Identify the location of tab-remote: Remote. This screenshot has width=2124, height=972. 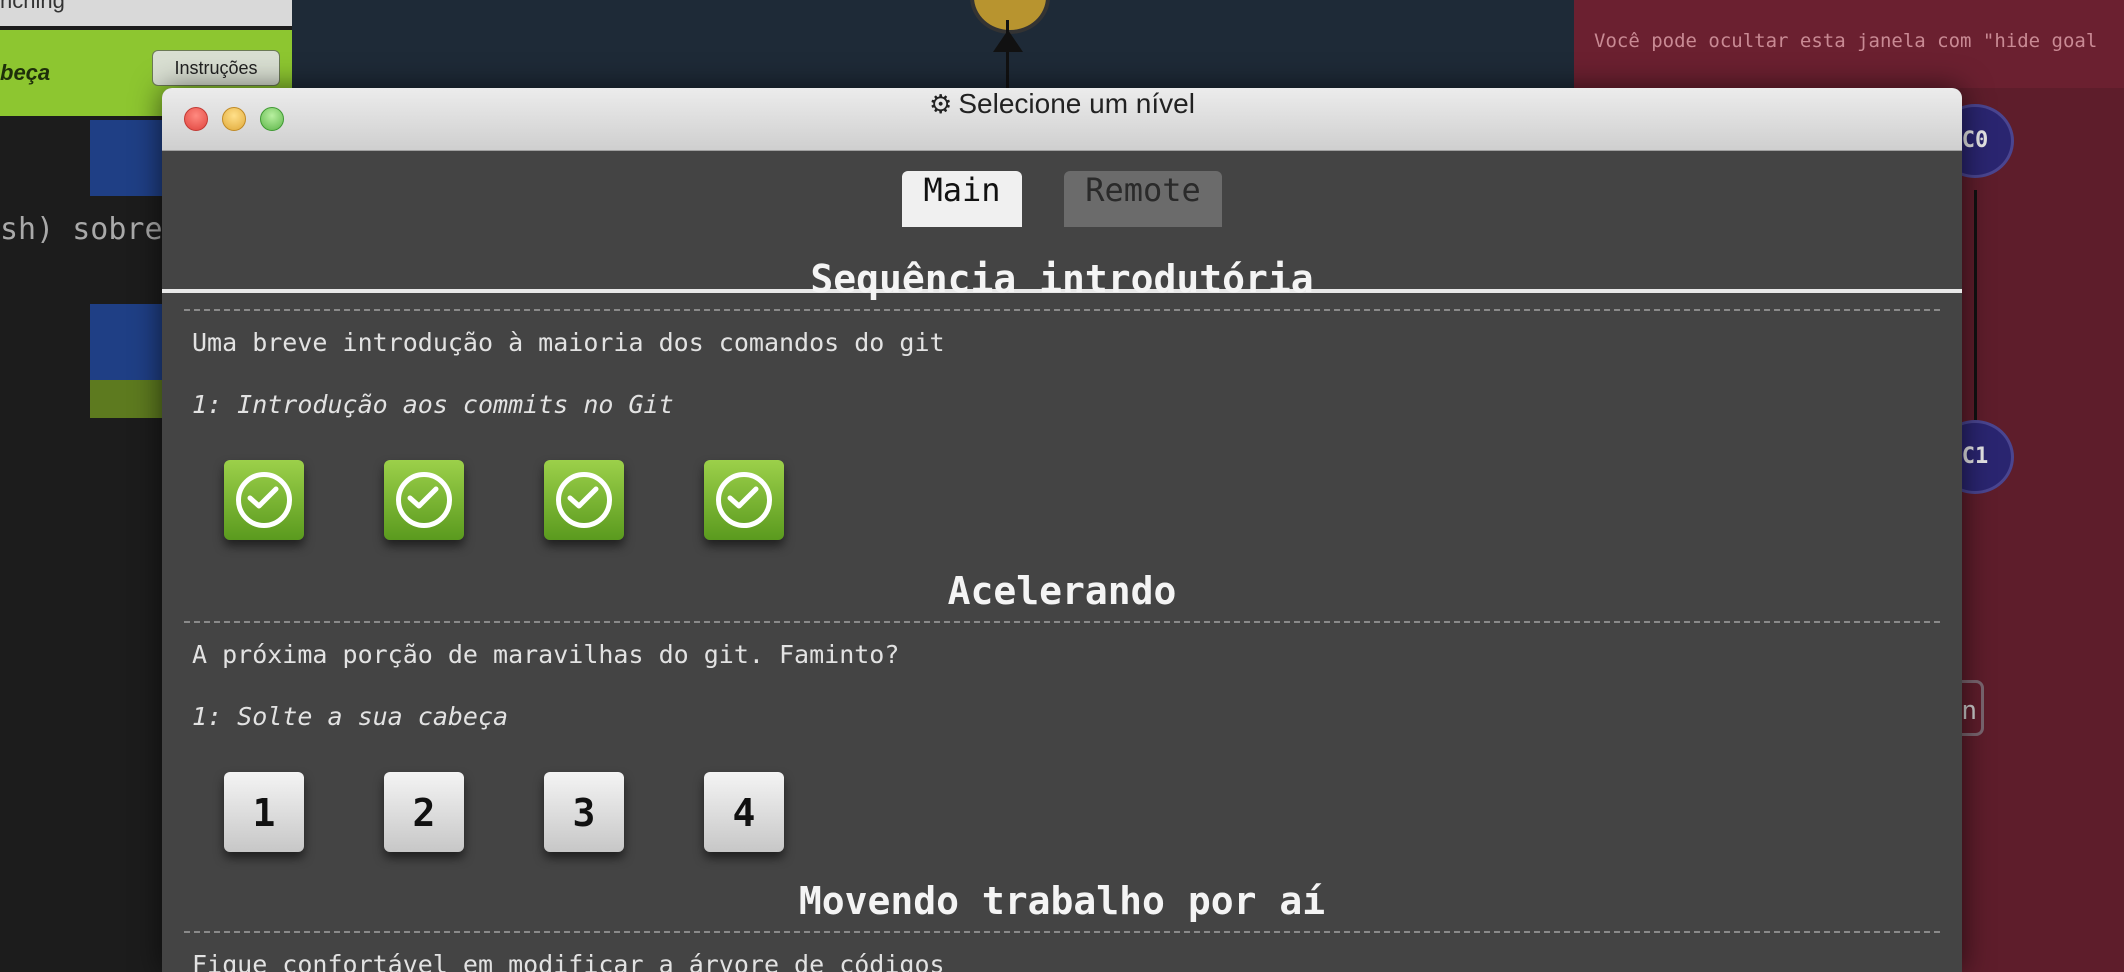
(1143, 199).